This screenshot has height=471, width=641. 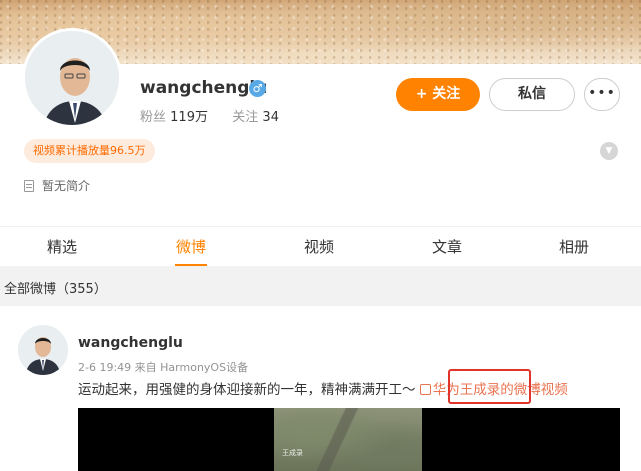 I want to click on profile-stats: 粉丝 119万 关注 34, so click(x=209, y=115).